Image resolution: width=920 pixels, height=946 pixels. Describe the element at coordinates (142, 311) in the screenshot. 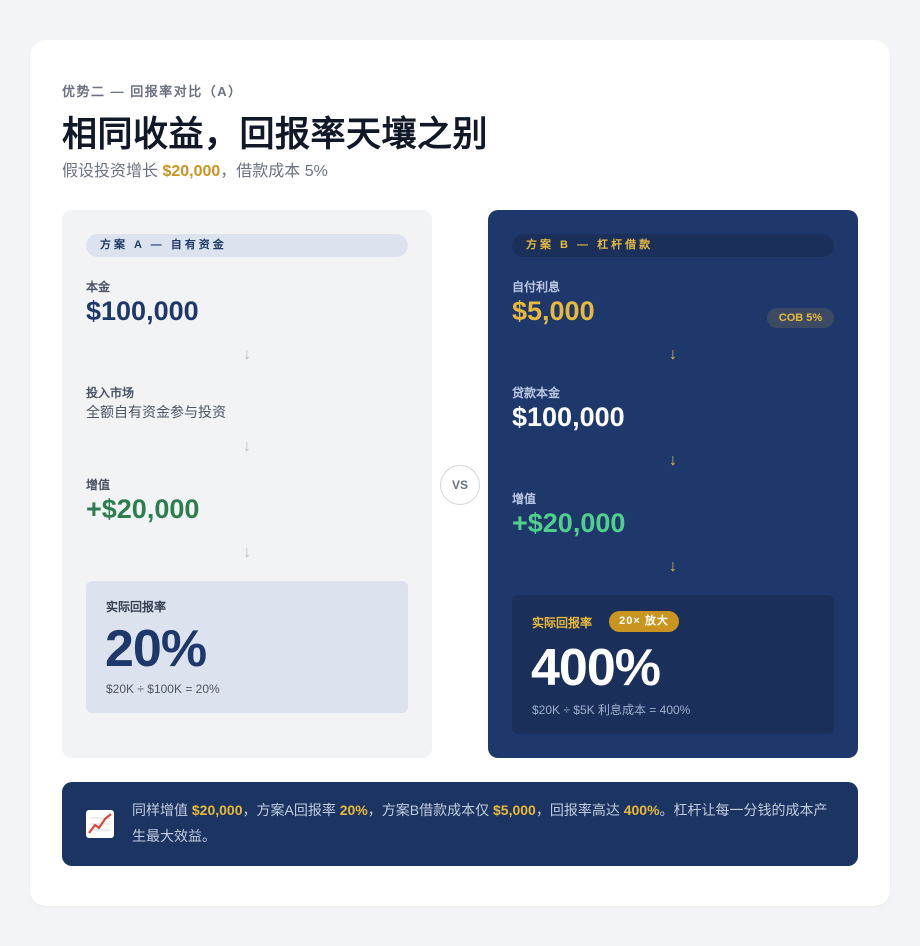

I see `principal-value: $100,000` at that location.